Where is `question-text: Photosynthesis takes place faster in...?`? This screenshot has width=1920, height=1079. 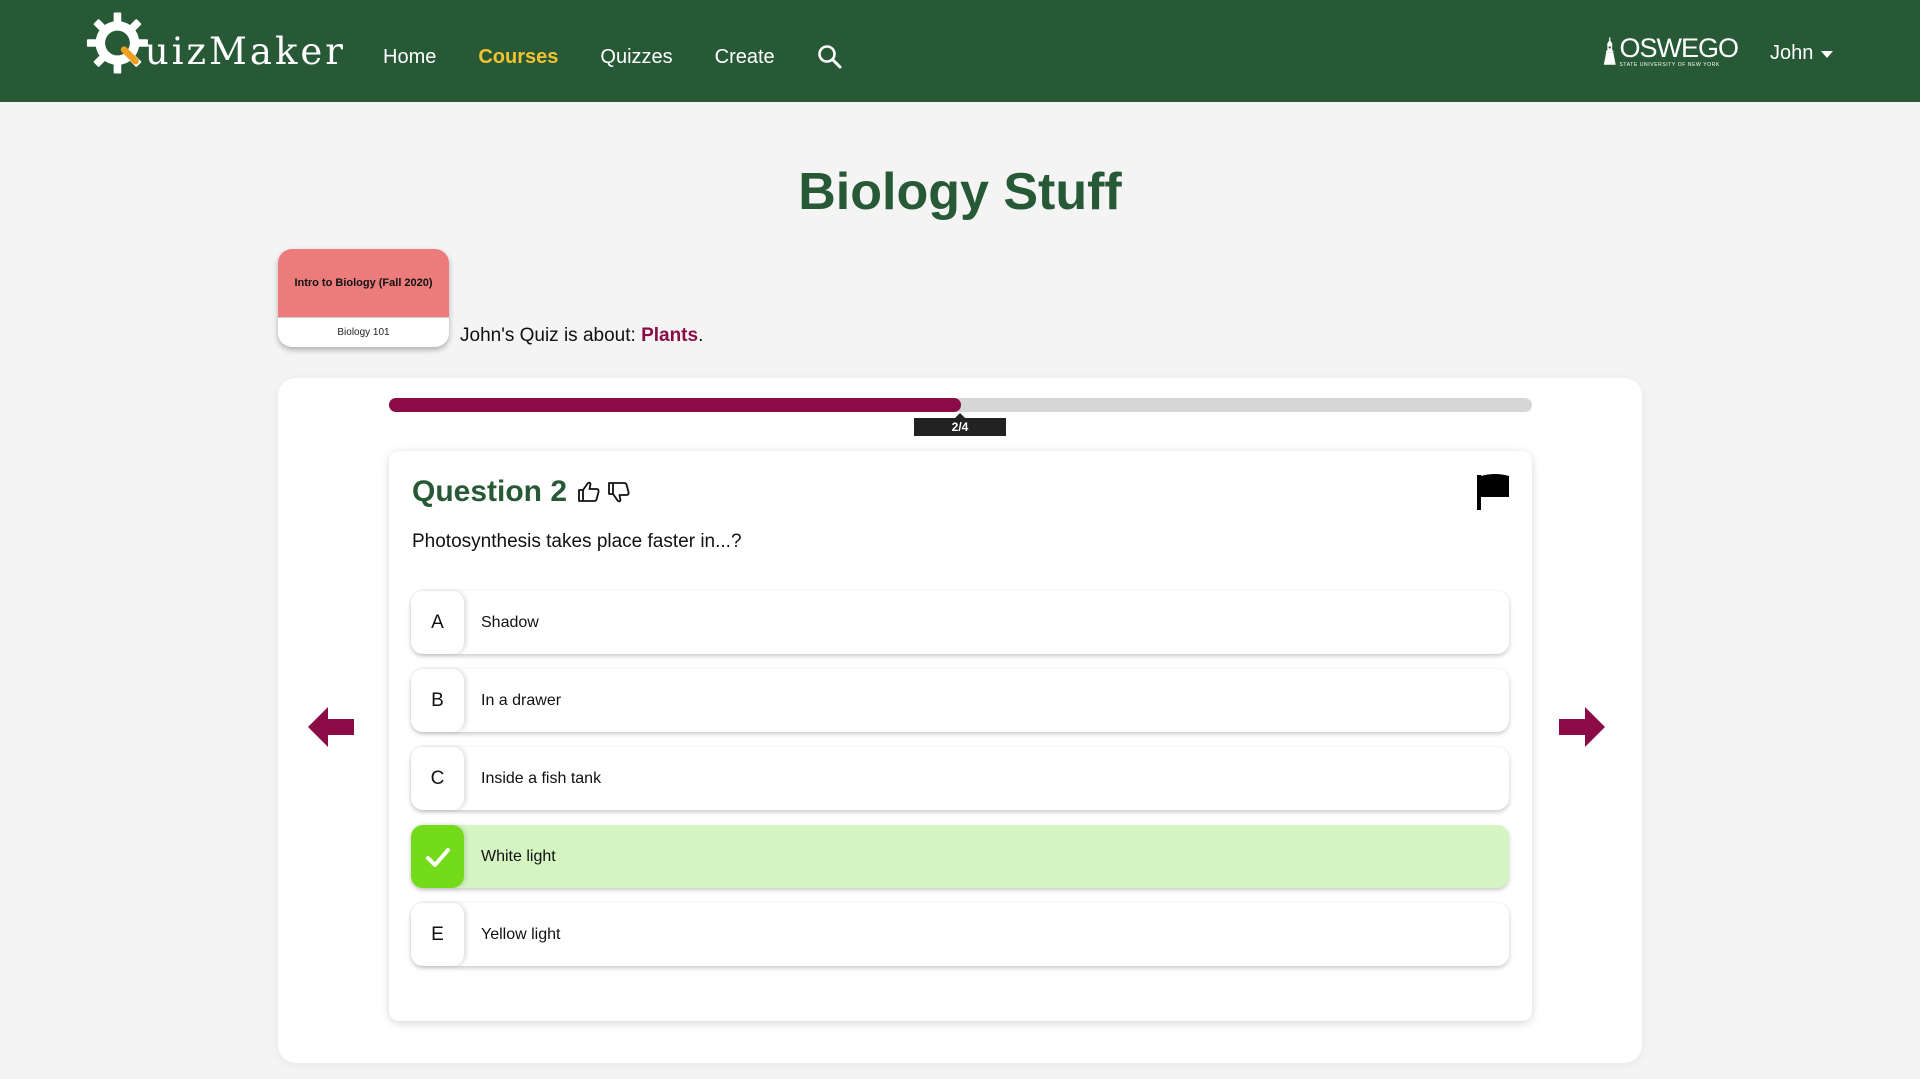
question-text: Photosynthesis takes place faster in...? is located at coordinates (577, 541).